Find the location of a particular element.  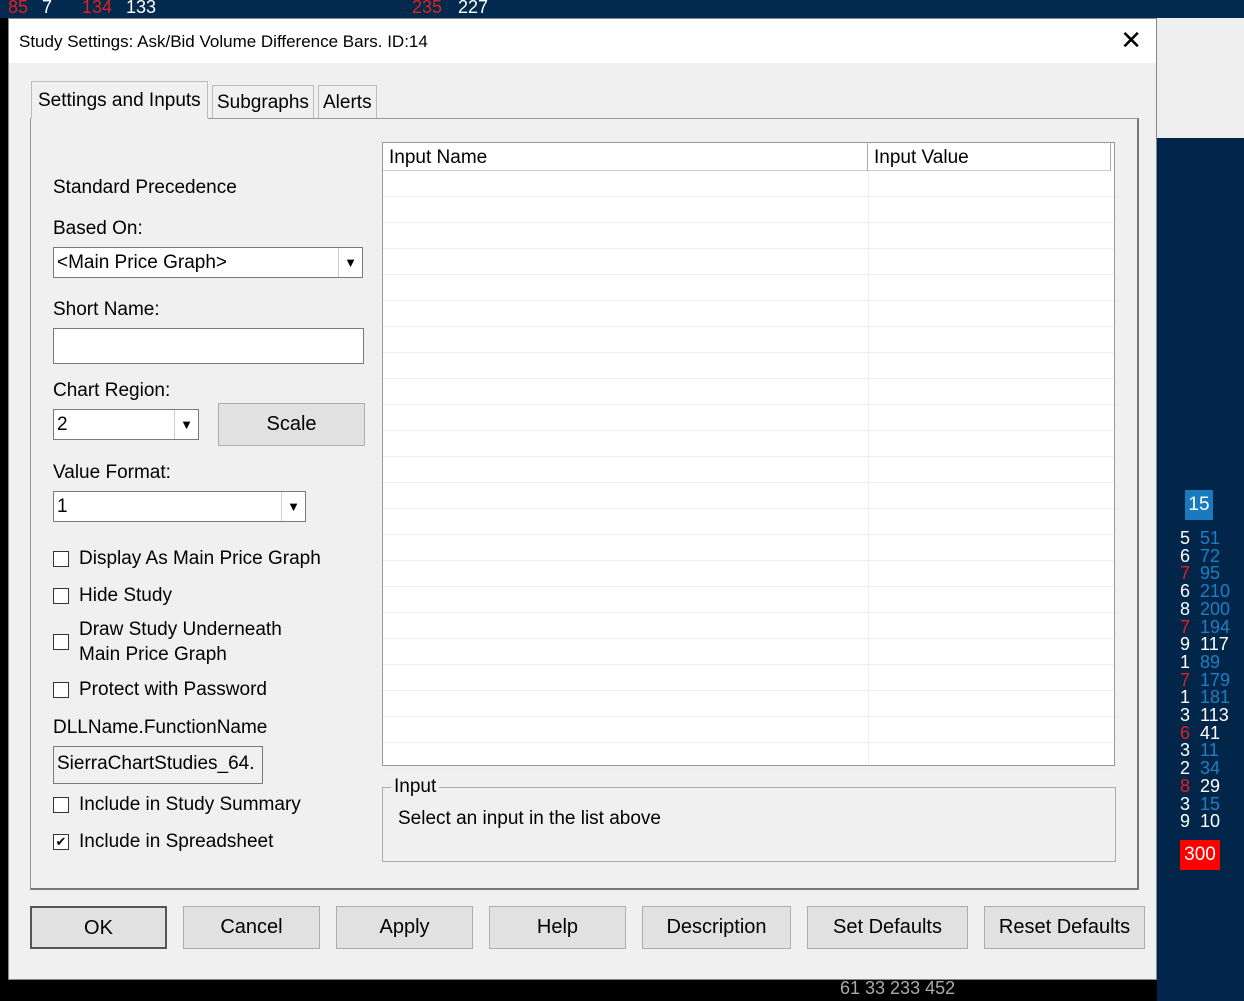

chart-number: 85 is located at coordinates (18, 8).